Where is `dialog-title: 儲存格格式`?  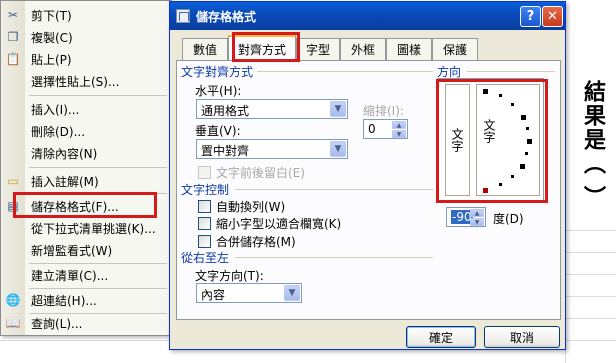 dialog-title: 儲存格格式 is located at coordinates (226, 17).